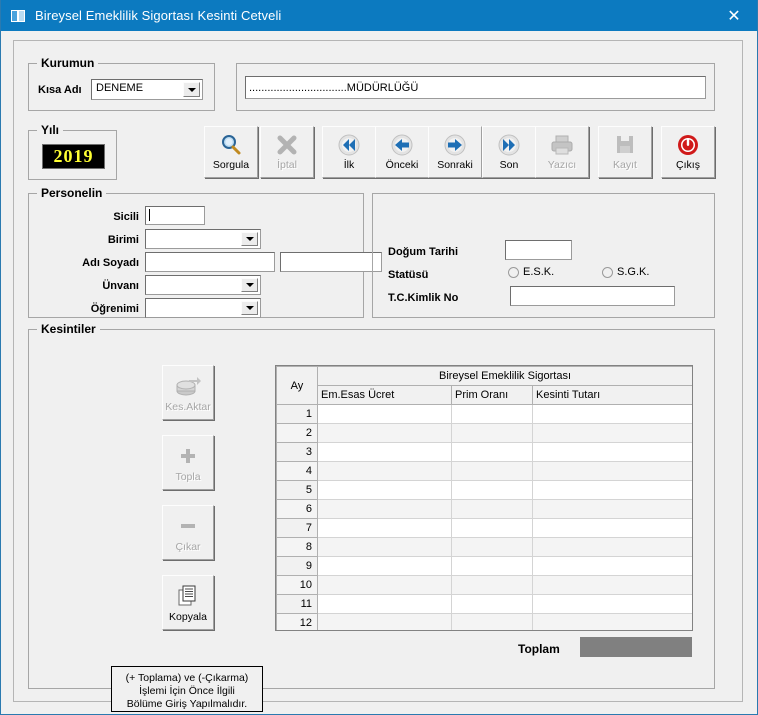  I want to click on kisa-adi-combo: DENEME, so click(147, 89).